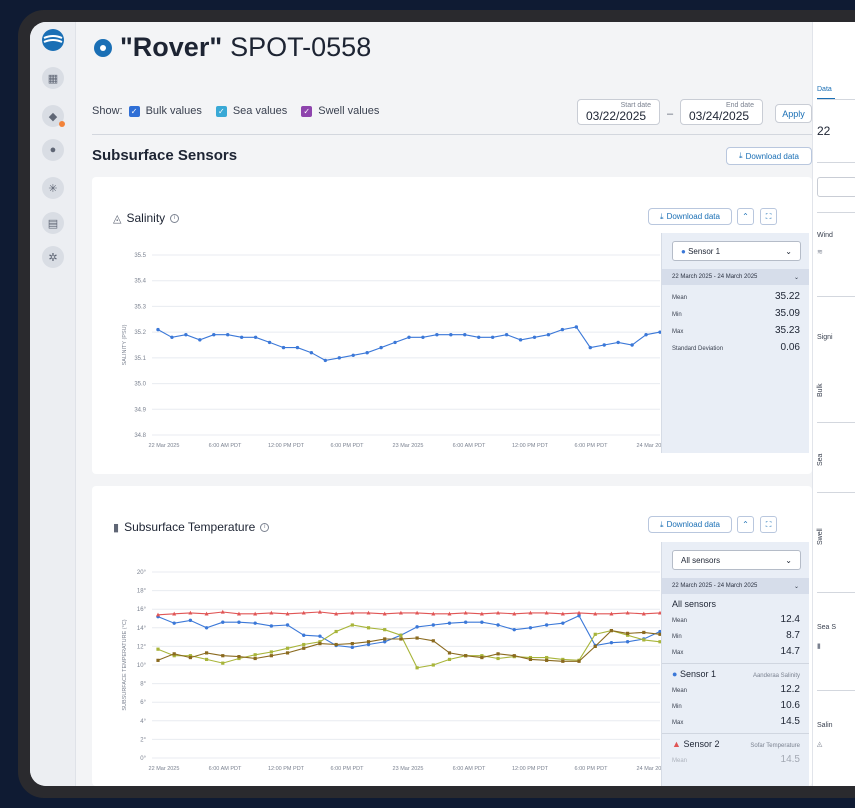  I want to click on map-icon: ▦, so click(53, 78).